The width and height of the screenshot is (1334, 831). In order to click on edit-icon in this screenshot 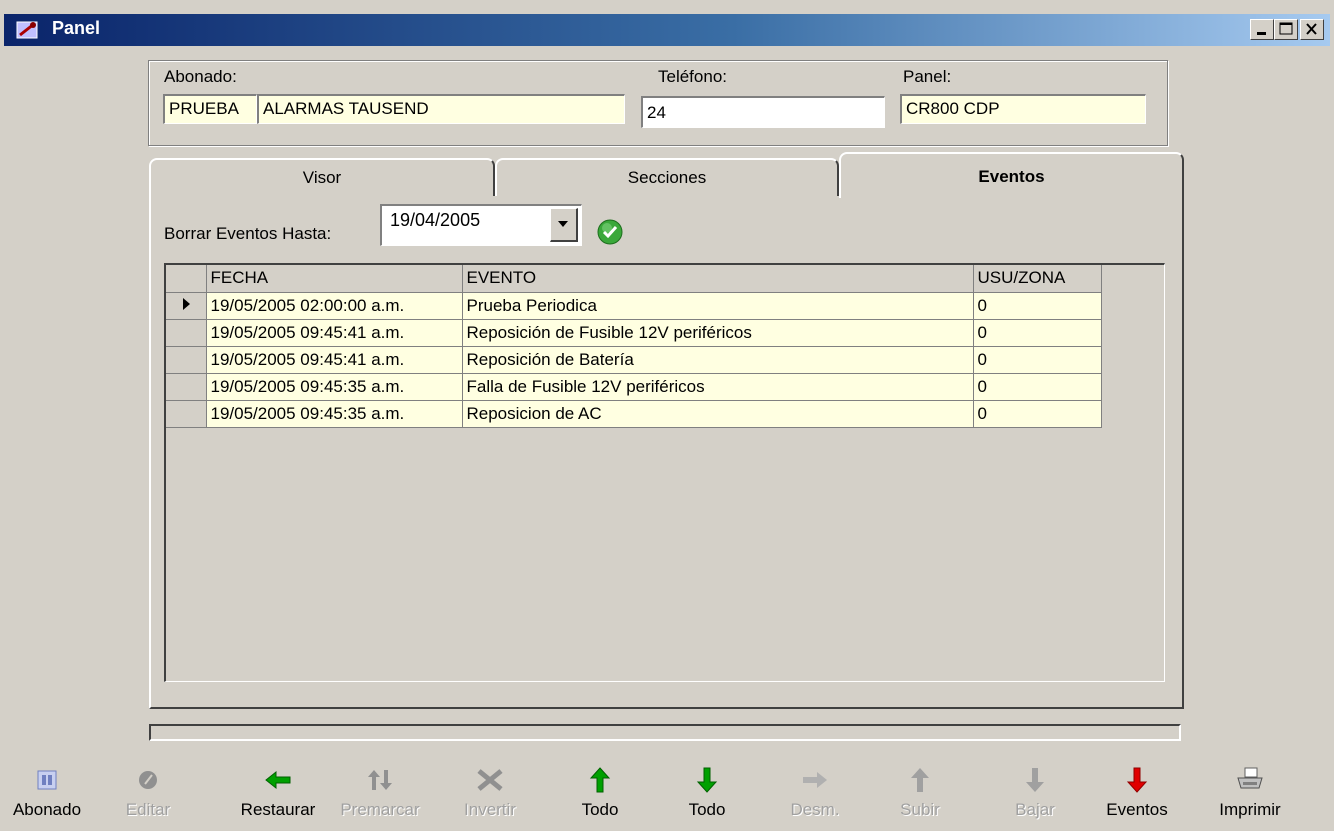, I will do `click(148, 780)`.